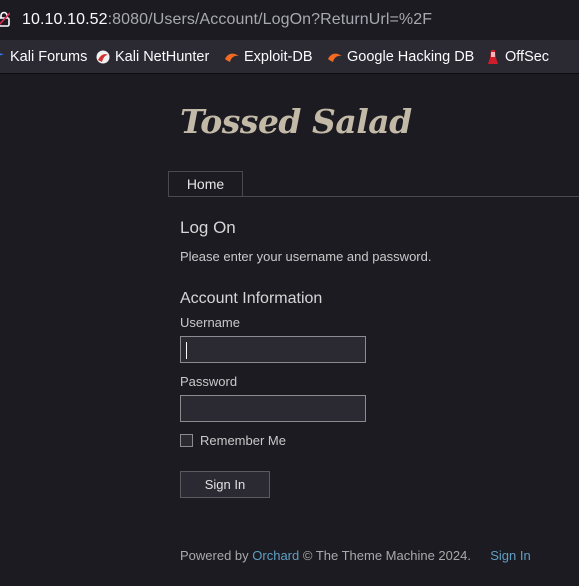 The width and height of the screenshot is (579, 586). I want to click on nethunter-icon, so click(103, 57).